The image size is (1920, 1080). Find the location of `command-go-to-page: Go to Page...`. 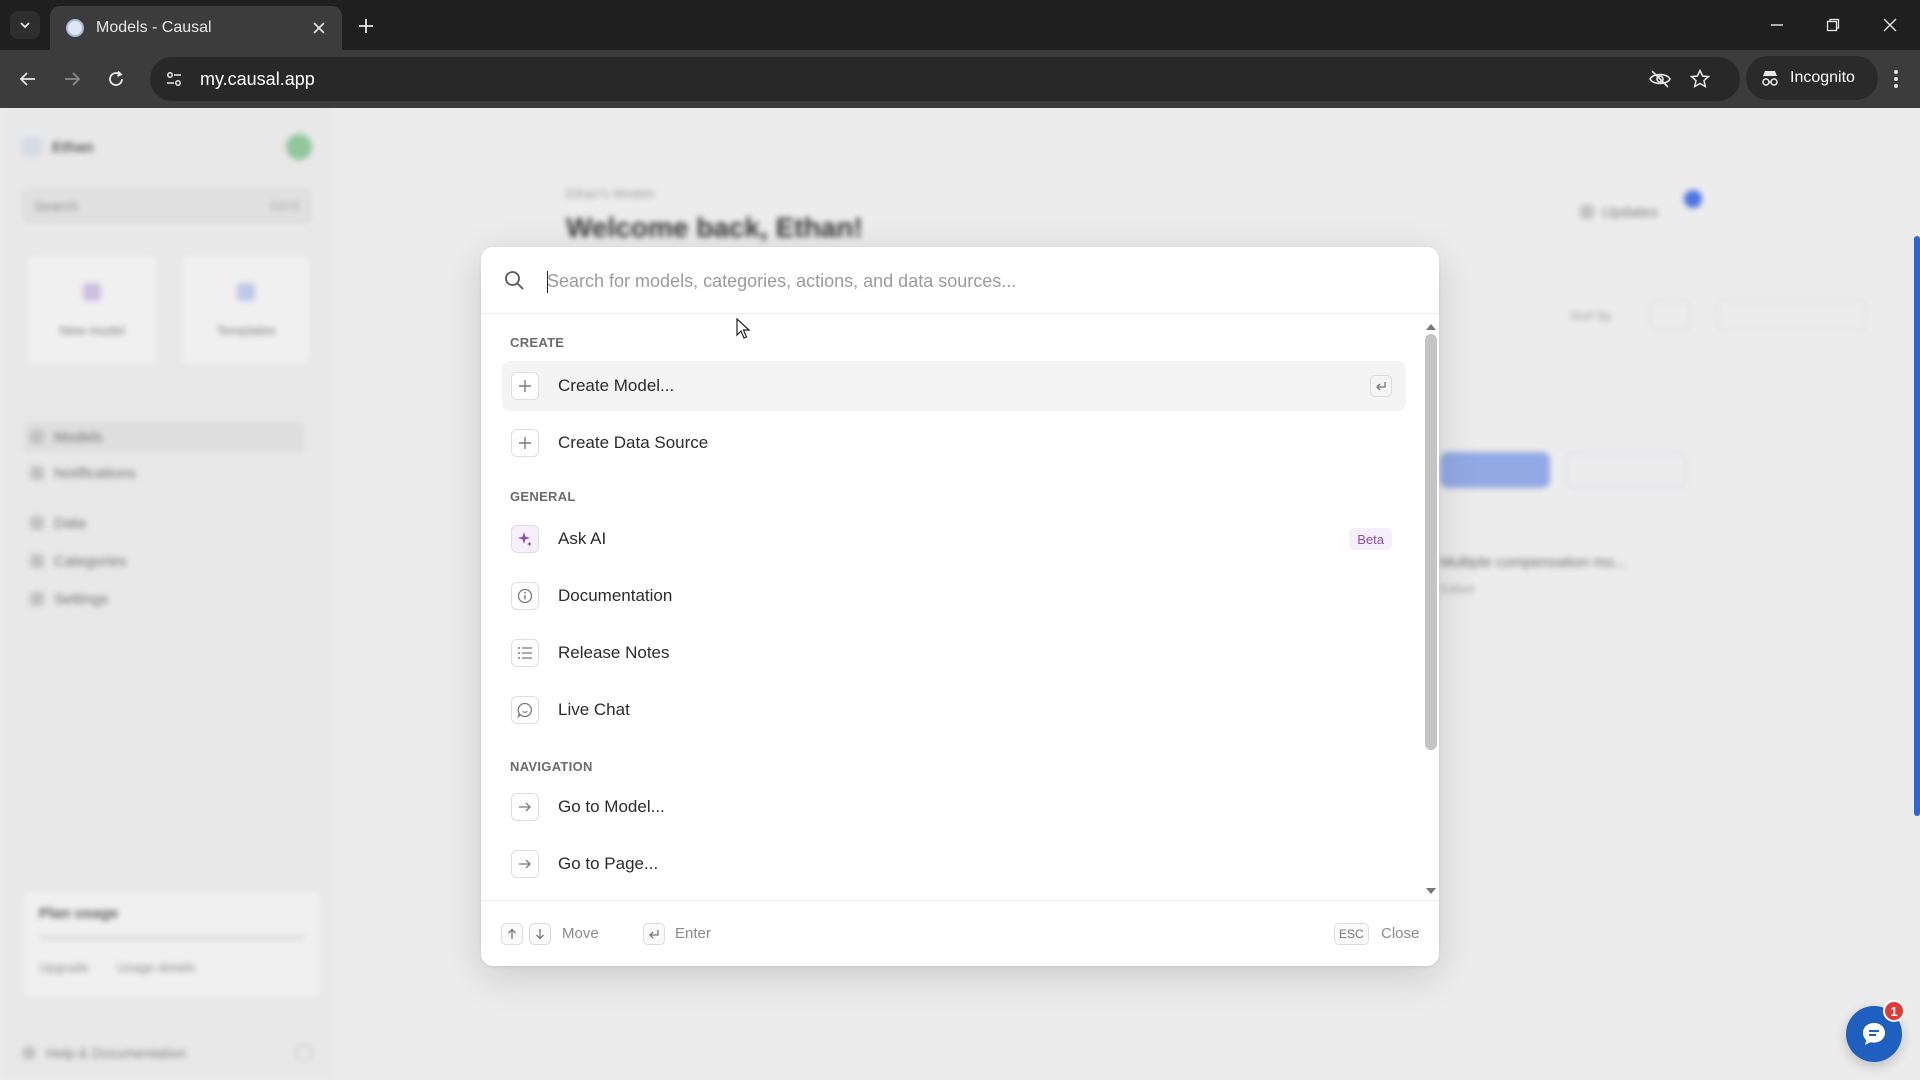

command-go-to-page: Go to Page... is located at coordinates (954, 864).